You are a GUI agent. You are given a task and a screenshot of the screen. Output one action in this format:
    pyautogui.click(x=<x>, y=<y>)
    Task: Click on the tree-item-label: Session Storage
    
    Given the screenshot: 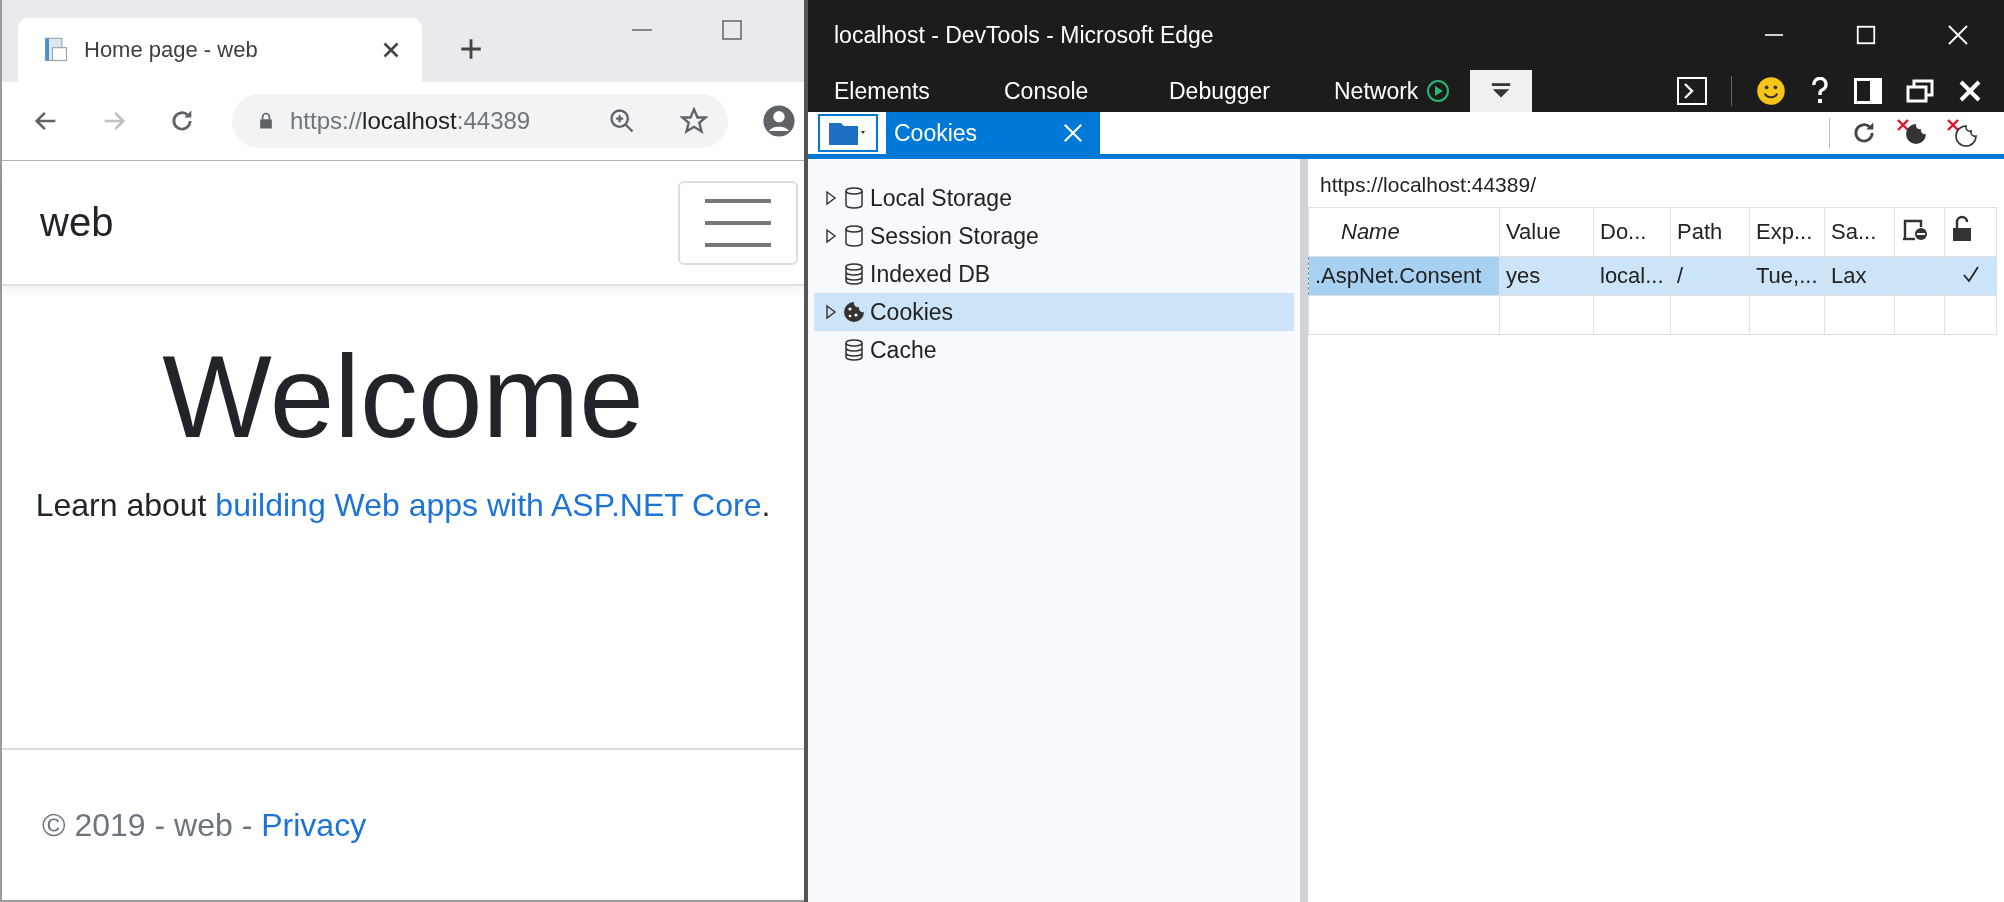 What is the action you would take?
    pyautogui.click(x=954, y=236)
    